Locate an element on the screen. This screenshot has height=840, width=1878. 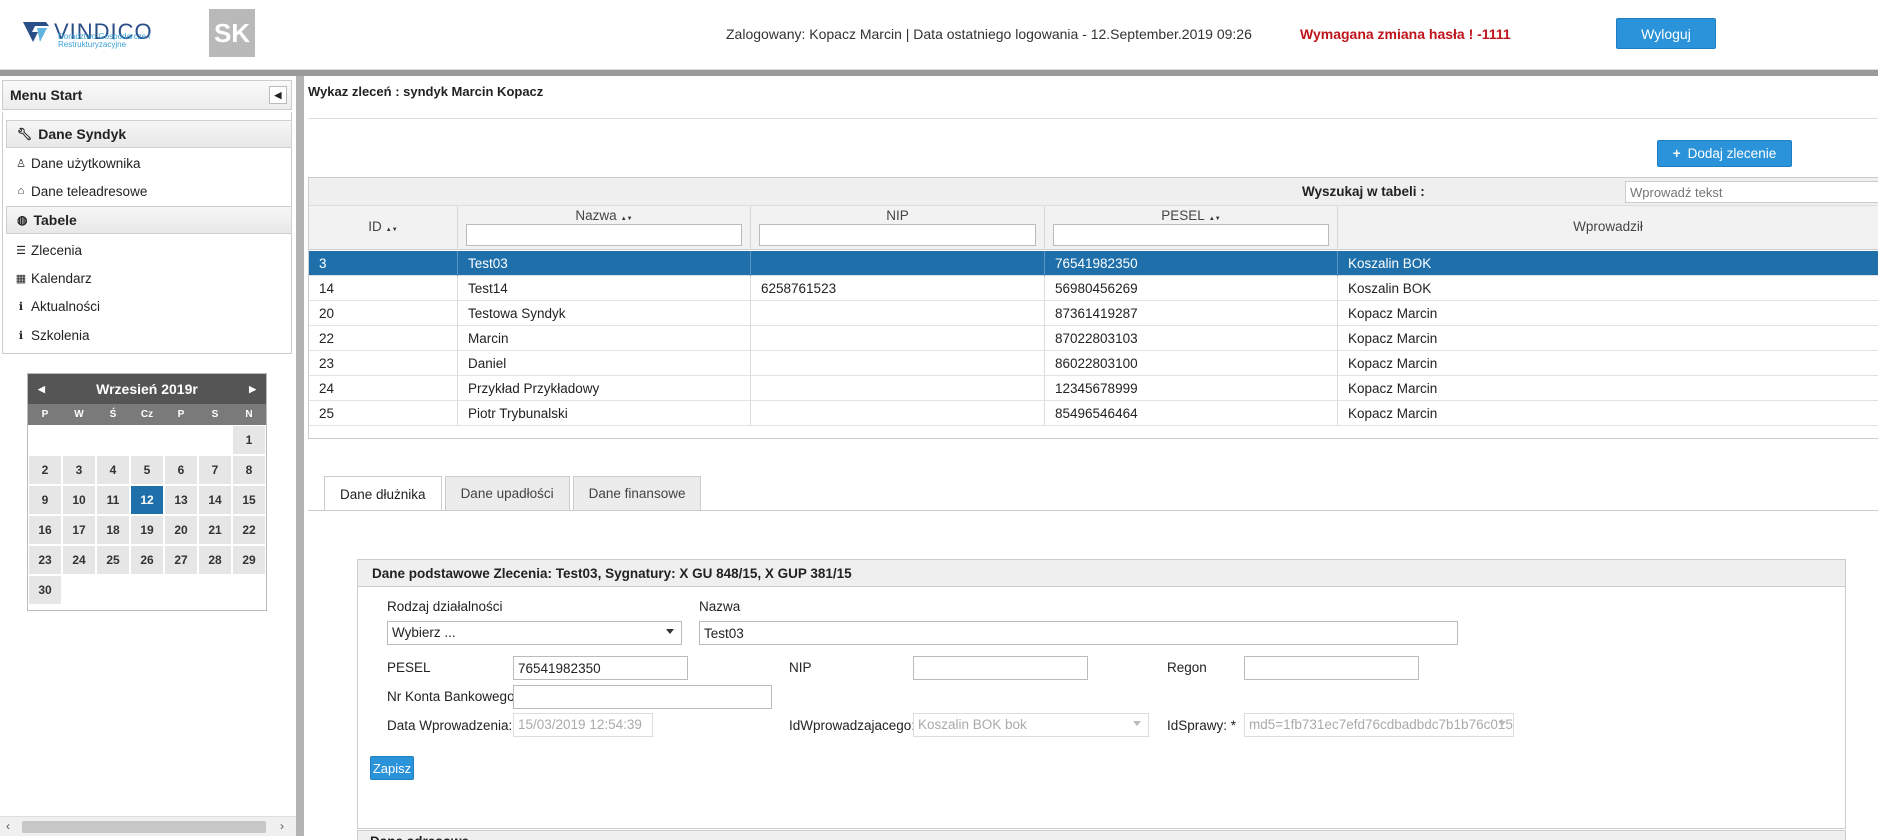
sidebar-item-aktualnosci: ℹ Aktualności is located at coordinates (57, 306).